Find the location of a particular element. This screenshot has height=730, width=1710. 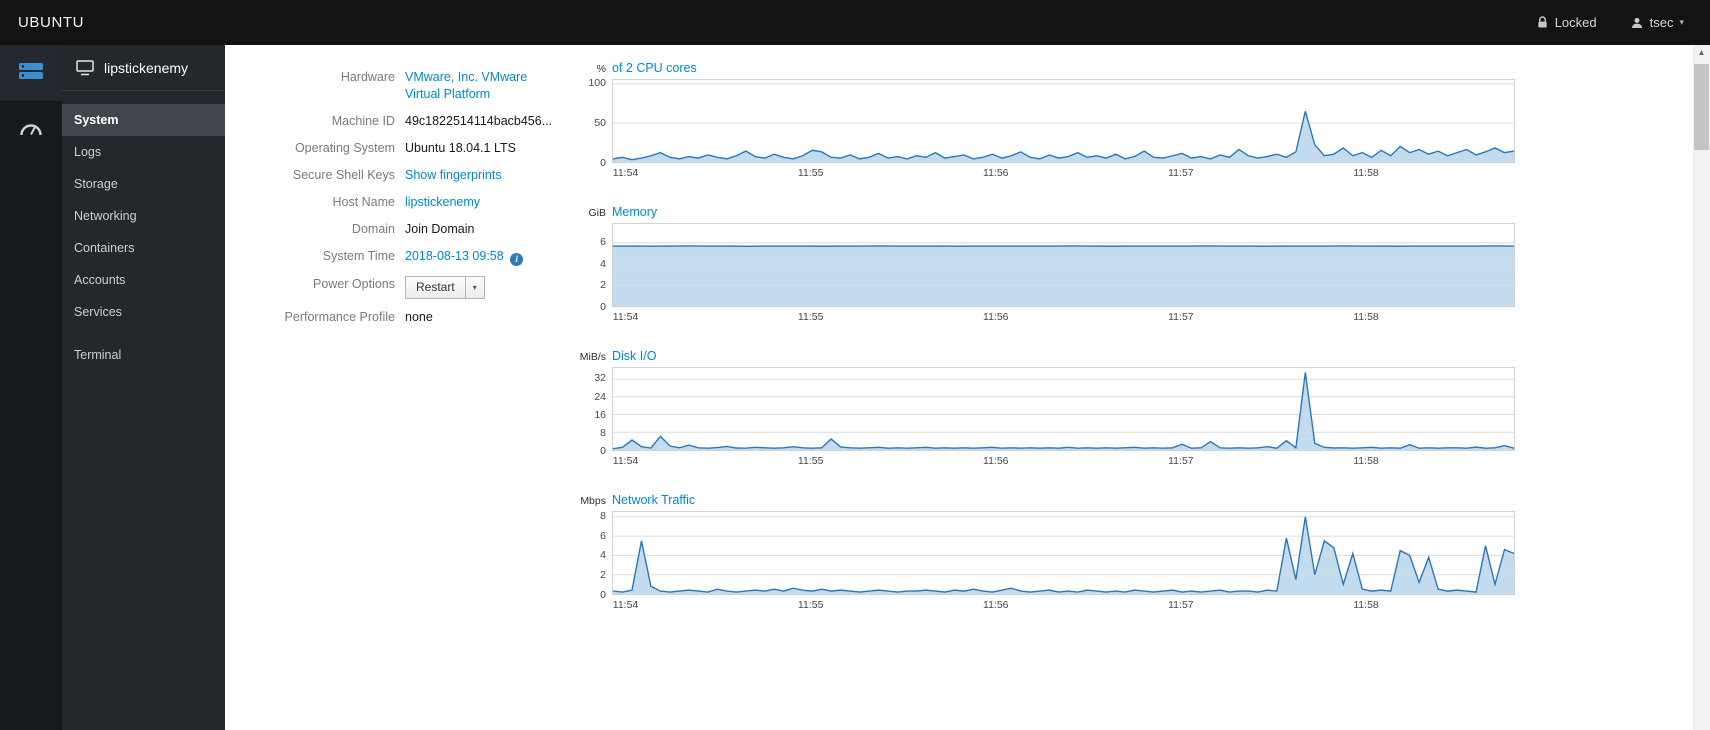

y-tick-label: 2 is located at coordinates (603, 285).